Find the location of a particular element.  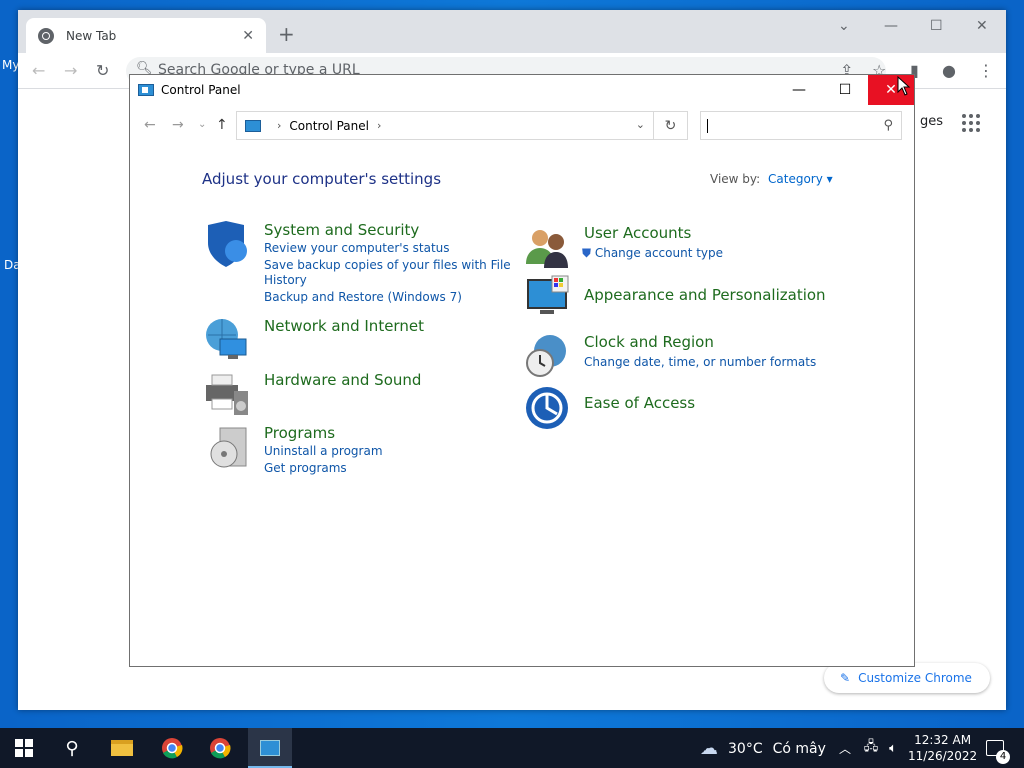

category-link: Change date, time, or number formats is located at coordinates (700, 362).